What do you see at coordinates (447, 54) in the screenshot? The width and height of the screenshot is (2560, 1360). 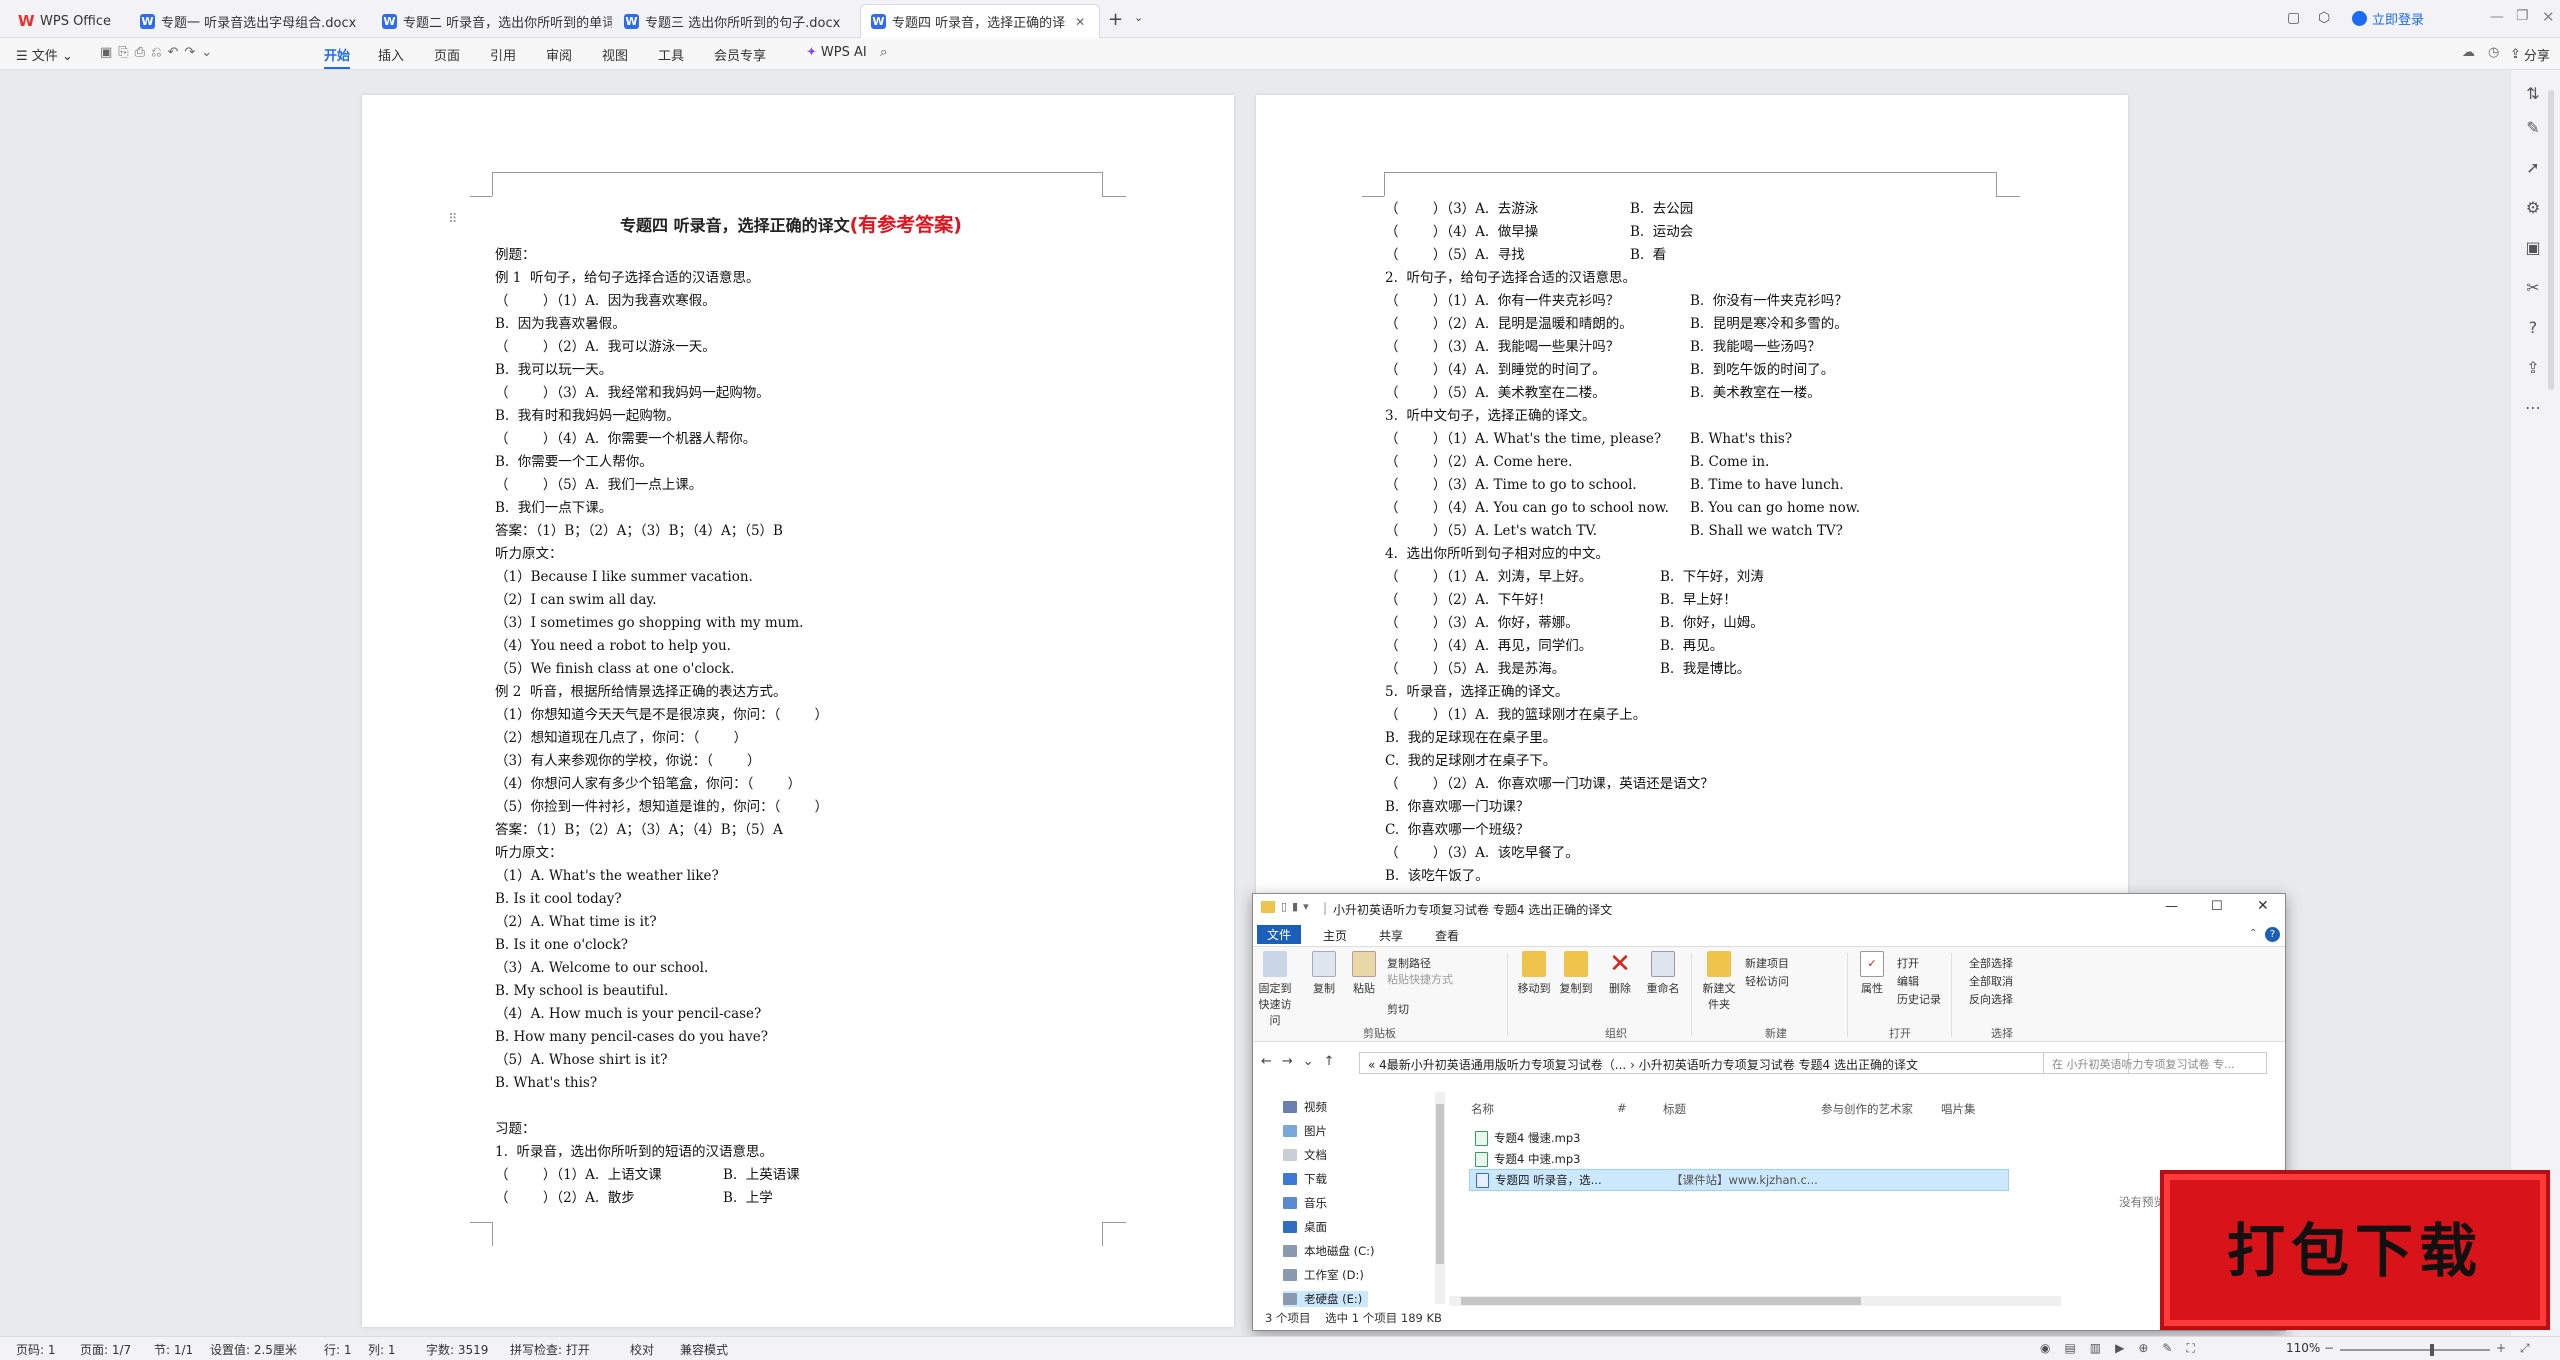 I see `tab-page: 页面` at bounding box center [447, 54].